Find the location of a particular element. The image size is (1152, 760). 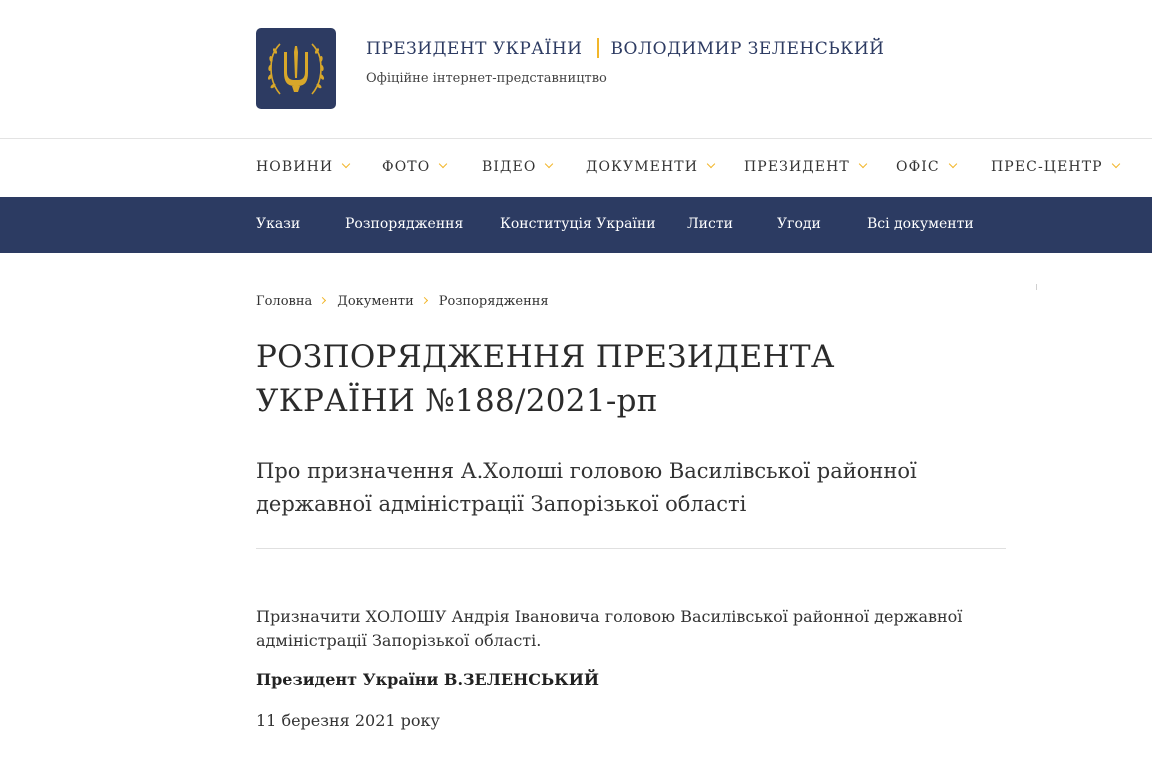

site-title: ПРЕЗИДЕНТ УКРАЇНИ ВОЛОДИМИР ЗЕЛЕНСЬКИЙ is located at coordinates (625, 48).